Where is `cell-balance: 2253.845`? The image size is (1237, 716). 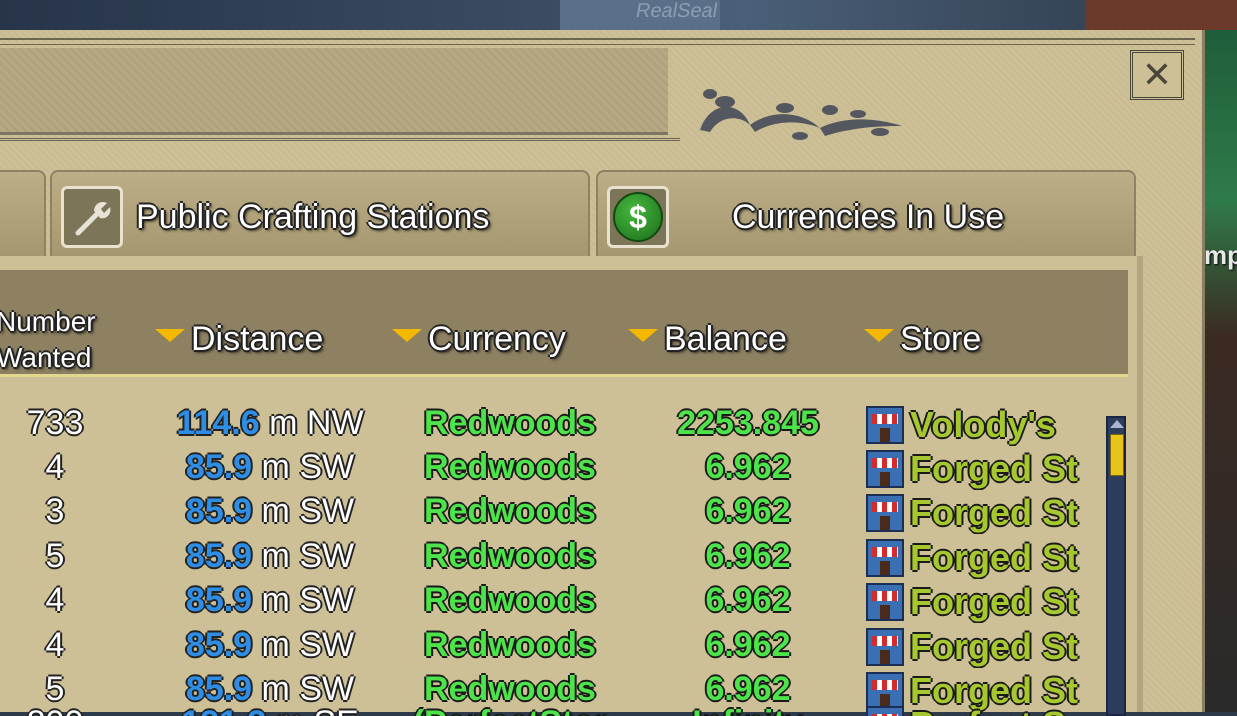
cell-balance: 2253.845 is located at coordinates (748, 423).